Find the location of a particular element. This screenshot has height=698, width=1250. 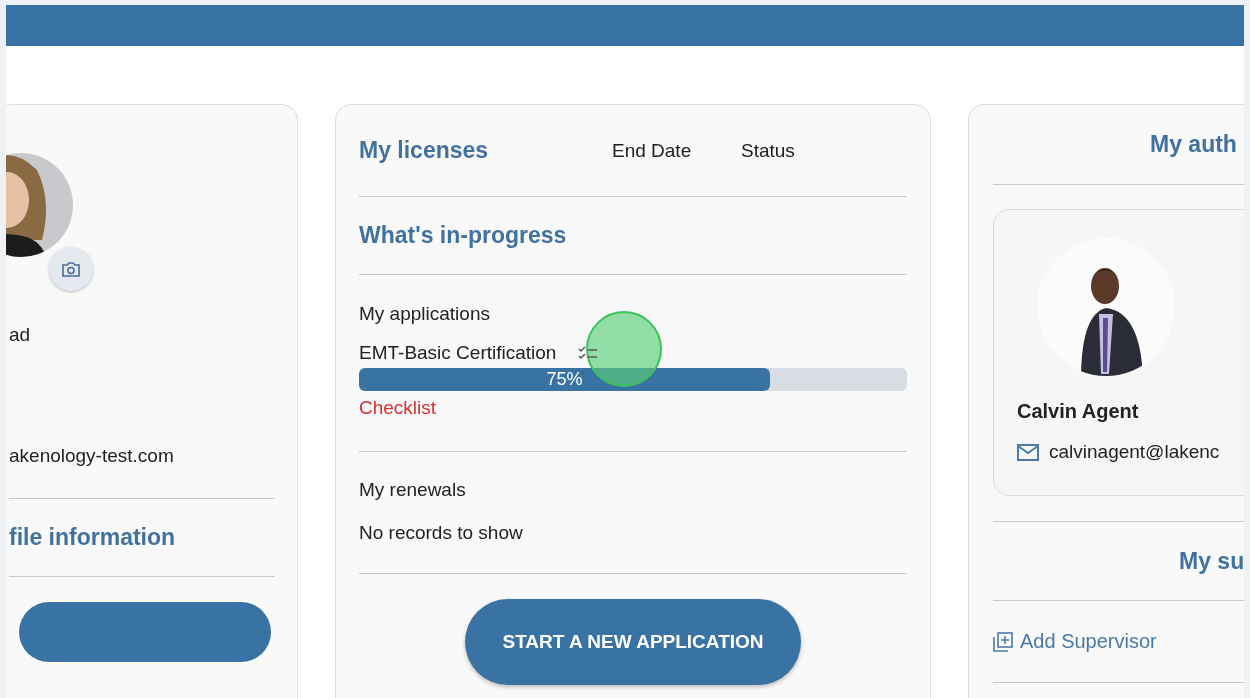

empty-message: No records to show is located at coordinates (441, 533).